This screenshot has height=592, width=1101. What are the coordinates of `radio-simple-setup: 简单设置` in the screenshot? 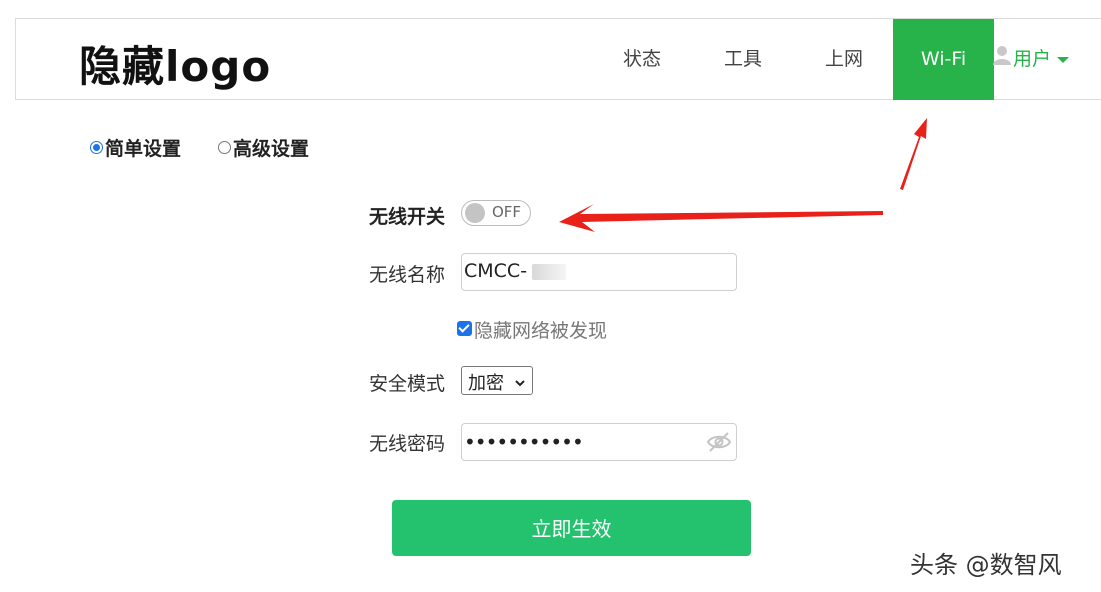 It's located at (135, 147).